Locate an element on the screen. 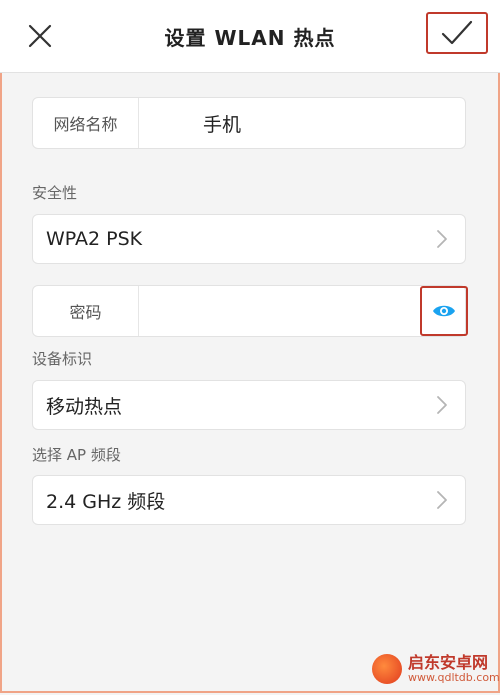 This screenshot has width=500, height=695. show-password-button is located at coordinates (444, 311).